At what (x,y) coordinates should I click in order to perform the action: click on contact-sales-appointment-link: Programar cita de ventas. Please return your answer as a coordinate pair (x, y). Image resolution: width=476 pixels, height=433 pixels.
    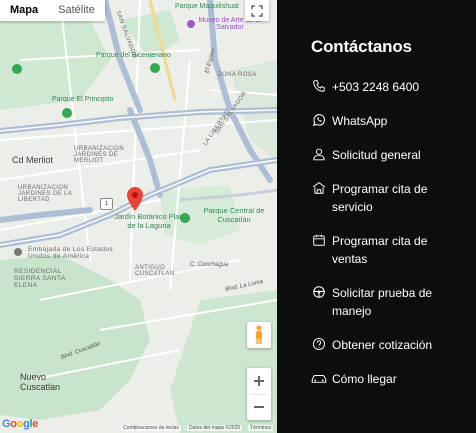
    Looking at the image, I should click on (386, 250).